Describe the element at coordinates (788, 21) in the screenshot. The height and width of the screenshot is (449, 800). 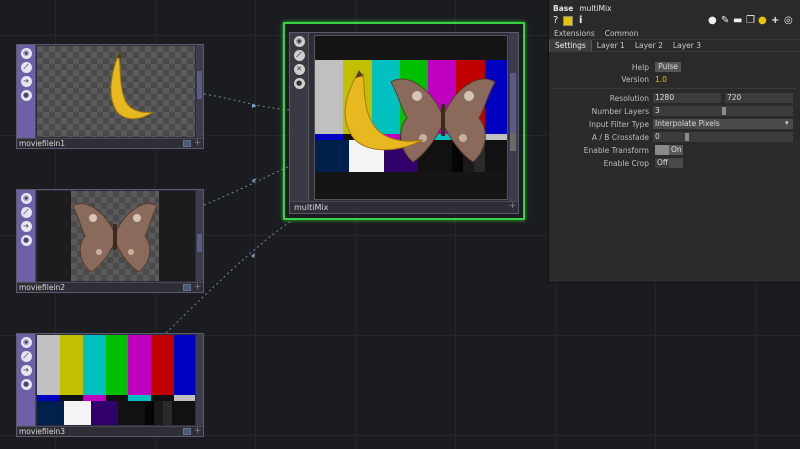
I see `target-icon: ◎` at that location.